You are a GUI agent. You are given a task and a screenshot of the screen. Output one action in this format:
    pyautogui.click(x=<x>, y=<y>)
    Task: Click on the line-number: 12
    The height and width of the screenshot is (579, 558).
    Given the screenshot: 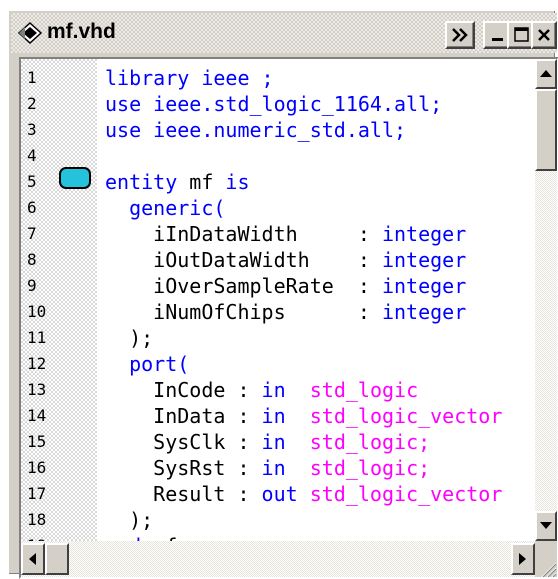 What is the action you would take?
    pyautogui.click(x=37, y=363)
    